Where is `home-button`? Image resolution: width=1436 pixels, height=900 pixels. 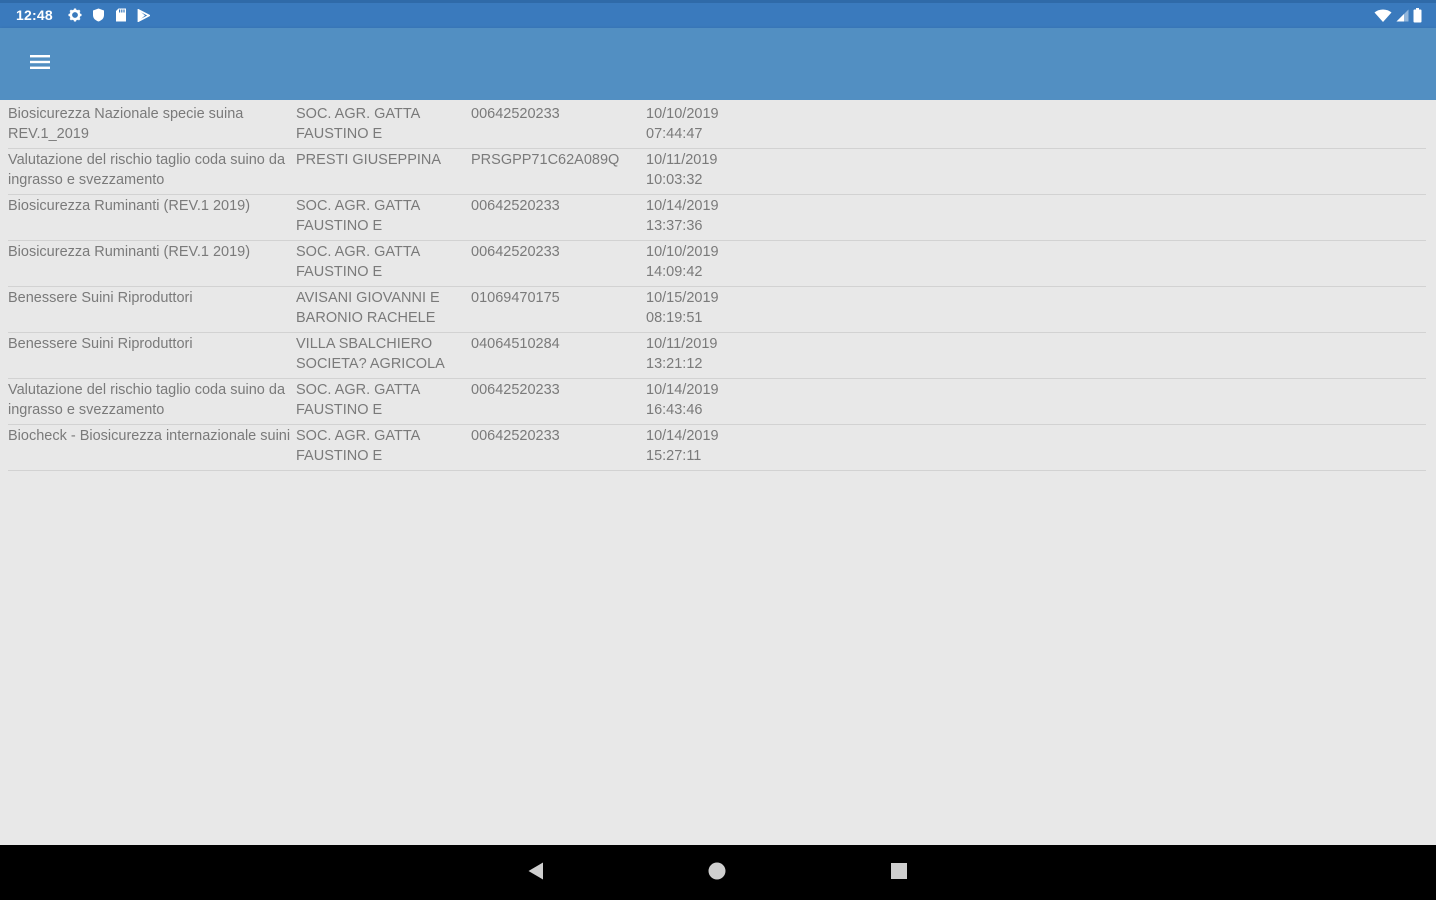 home-button is located at coordinates (717, 873).